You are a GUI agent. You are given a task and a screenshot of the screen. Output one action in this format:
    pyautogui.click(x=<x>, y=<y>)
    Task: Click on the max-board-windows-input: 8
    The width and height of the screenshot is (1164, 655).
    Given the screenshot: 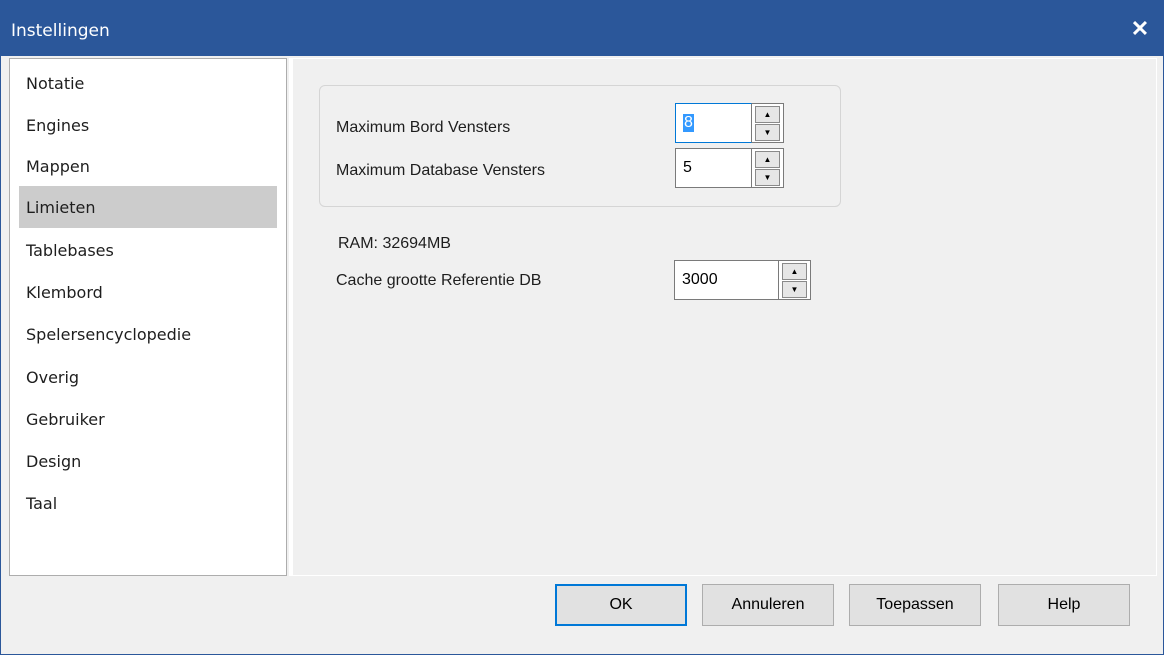 What is the action you would take?
    pyautogui.click(x=713, y=123)
    